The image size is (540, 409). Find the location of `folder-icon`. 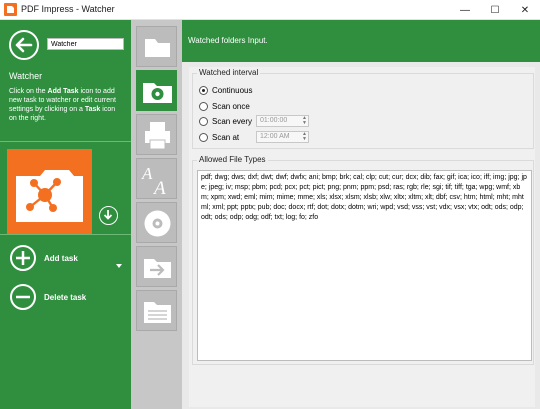

folder-icon is located at coordinates (157, 48).